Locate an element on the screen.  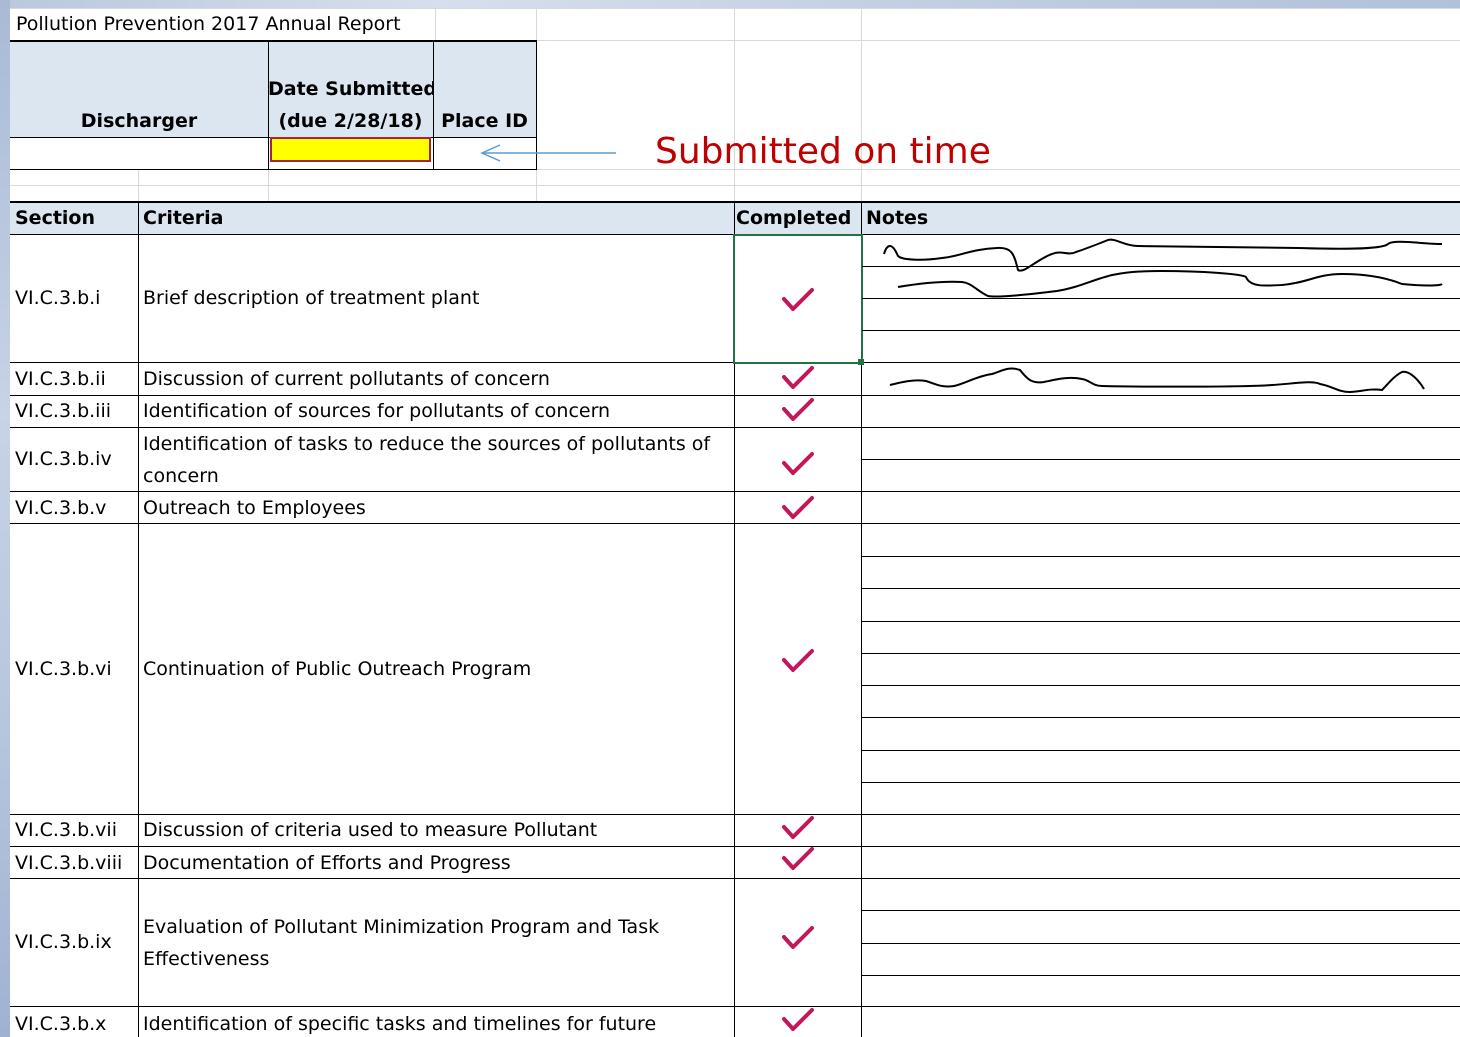
date-submitted-input is located at coordinates (350, 149).